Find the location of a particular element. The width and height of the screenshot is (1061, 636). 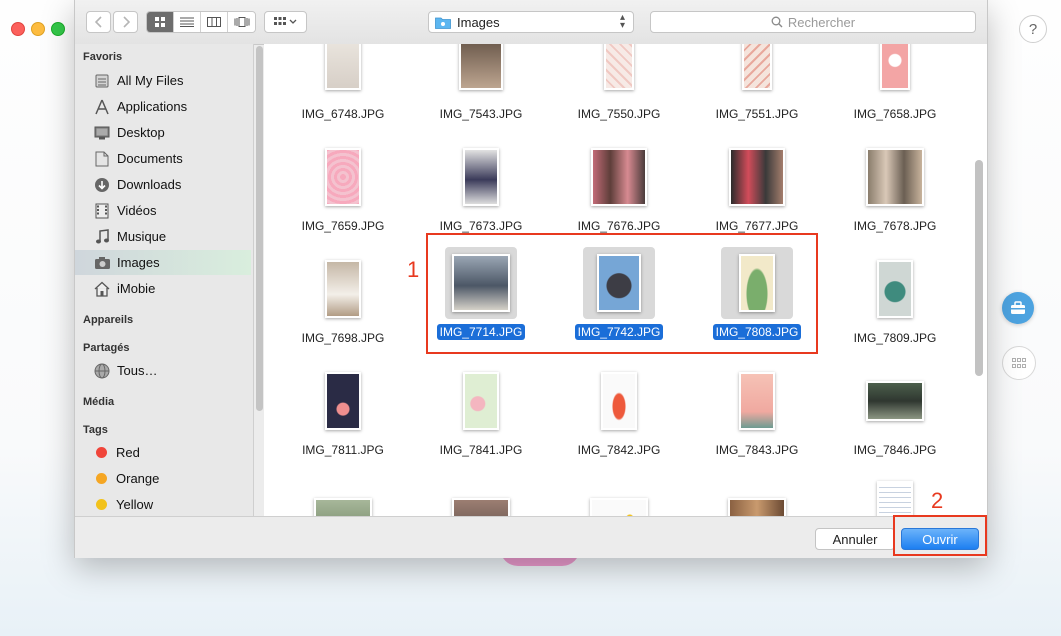

file-name: IMG_7658.JPG is located at coordinates (895, 114).